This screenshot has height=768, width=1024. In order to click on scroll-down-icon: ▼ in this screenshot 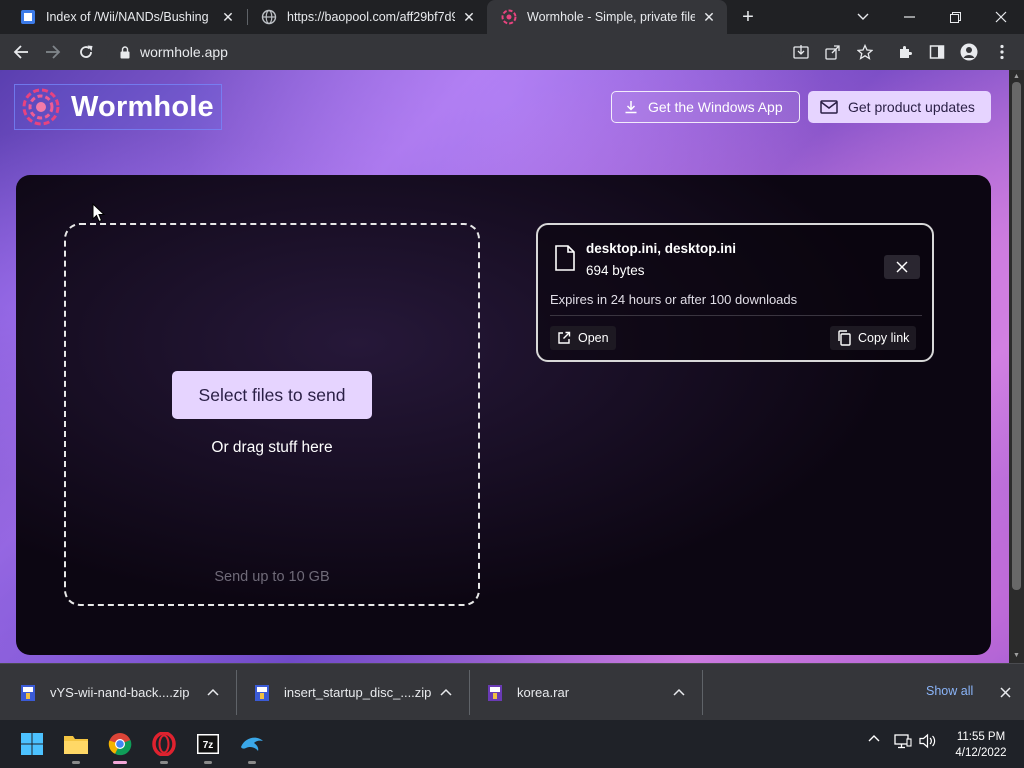, I will do `click(1016, 655)`.